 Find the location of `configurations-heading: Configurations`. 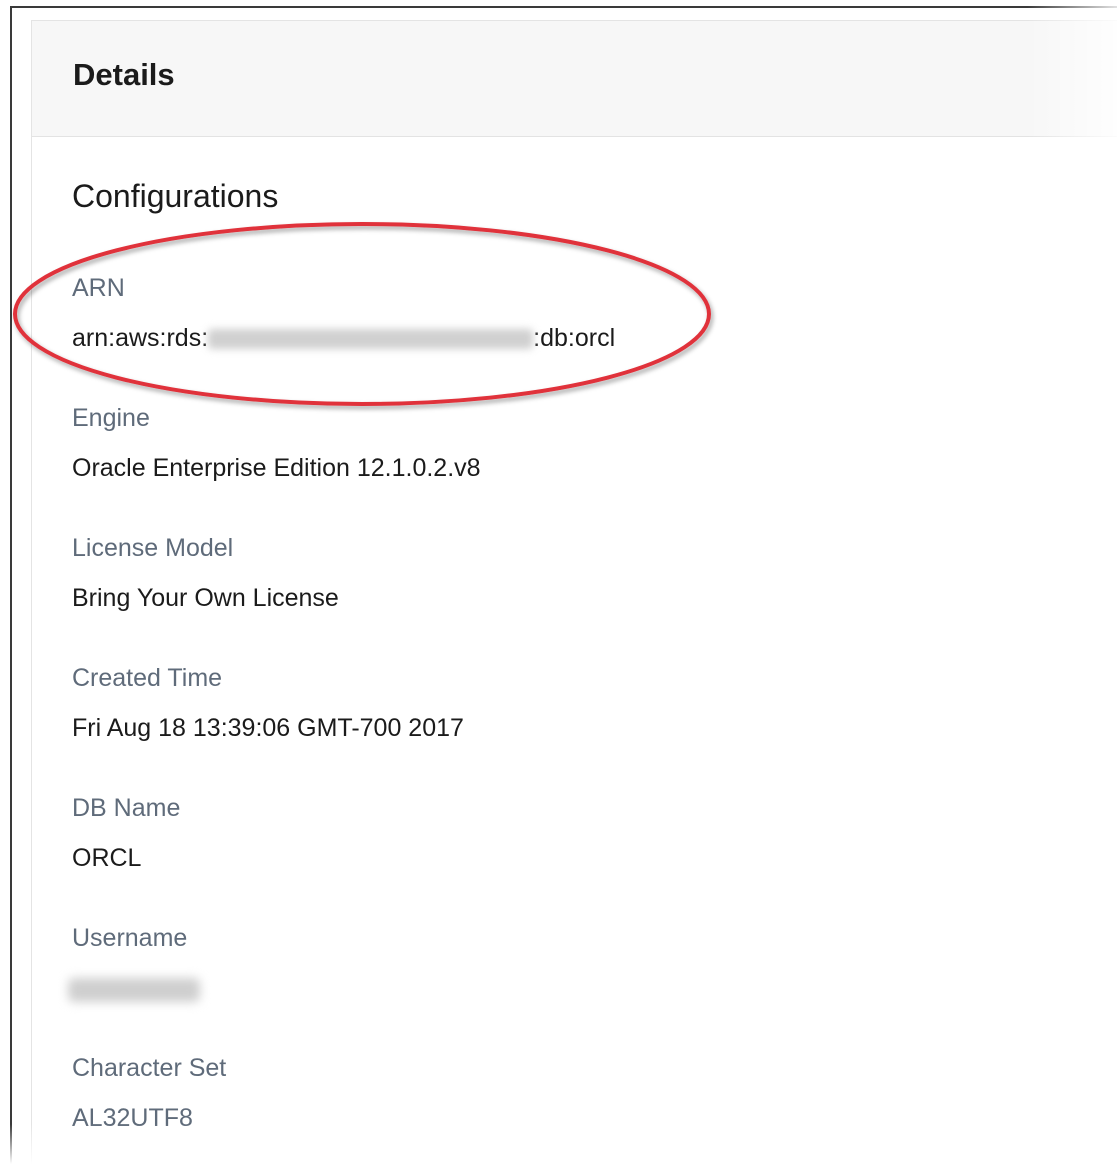

configurations-heading: Configurations is located at coordinates (175, 196).